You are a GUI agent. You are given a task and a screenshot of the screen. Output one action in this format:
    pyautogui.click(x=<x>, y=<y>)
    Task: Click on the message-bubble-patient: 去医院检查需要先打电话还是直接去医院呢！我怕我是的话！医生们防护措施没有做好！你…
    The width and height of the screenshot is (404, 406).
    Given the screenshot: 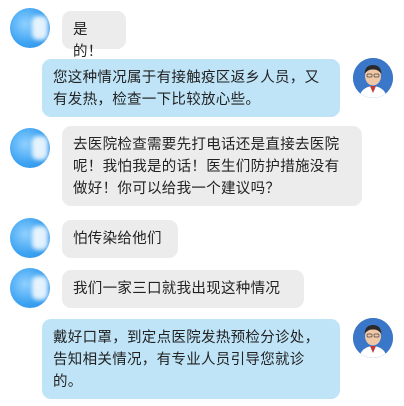 What is the action you would take?
    pyautogui.click(x=212, y=166)
    